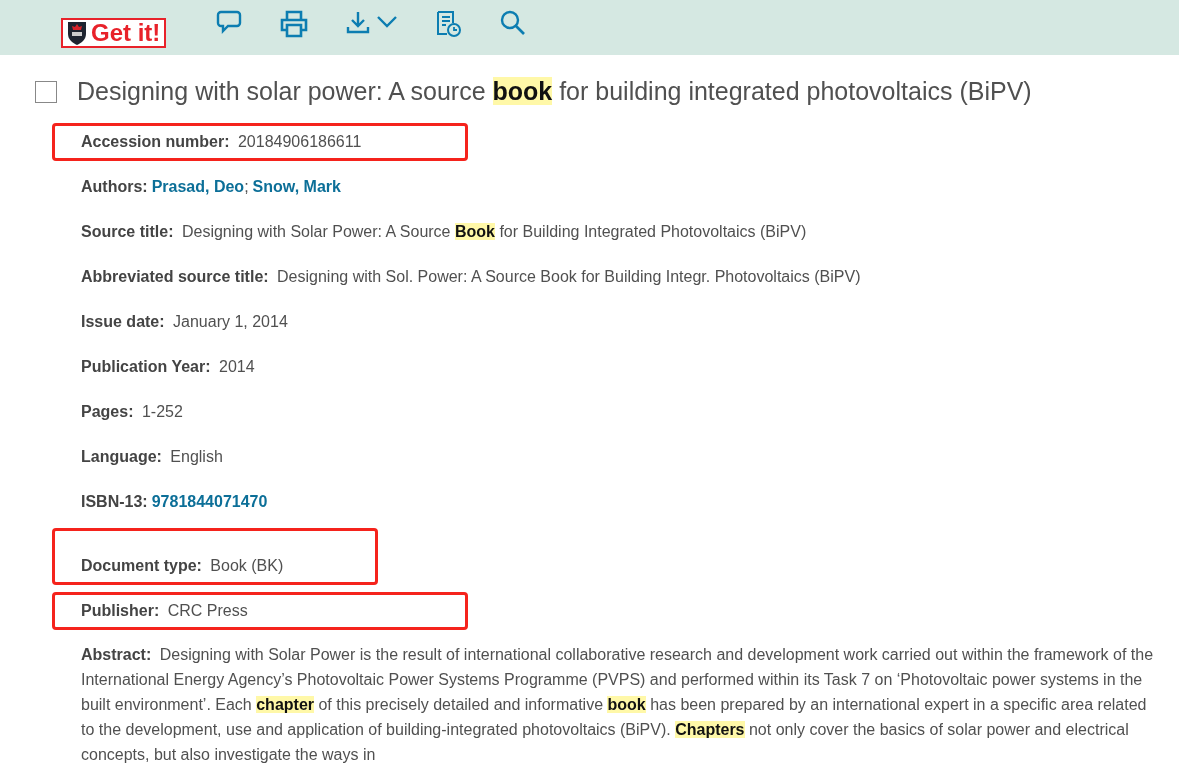 The image size is (1179, 764). Describe the element at coordinates (114, 33) in the screenshot. I see `get-it-button: Get it!` at that location.